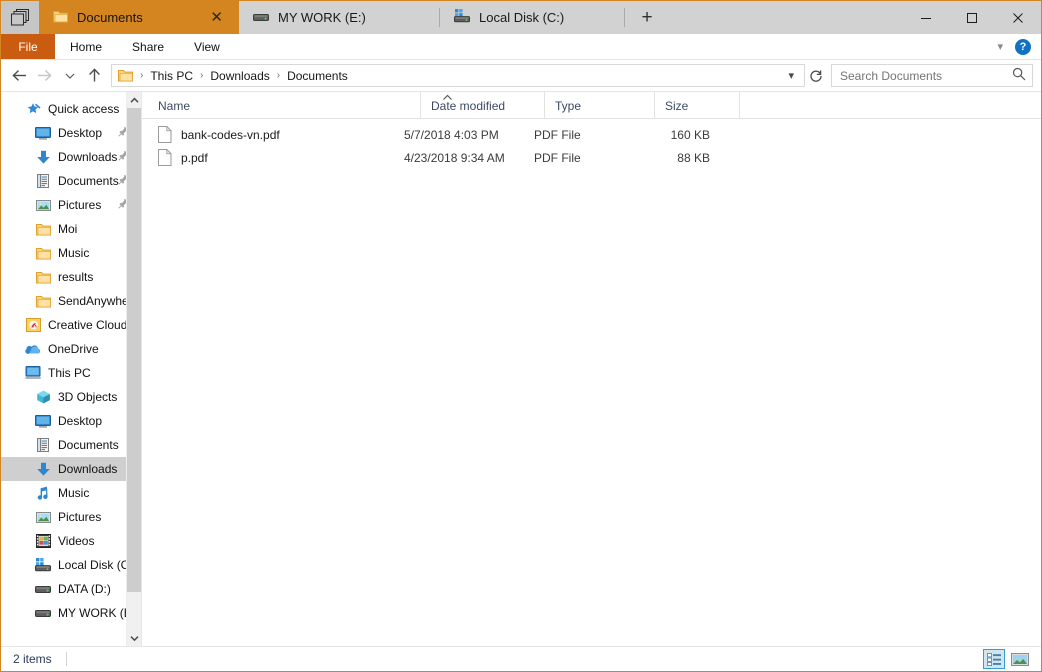 The width and height of the screenshot is (1042, 672). Describe the element at coordinates (68, 229) in the screenshot. I see `sidebar-item-label: Moi` at that location.